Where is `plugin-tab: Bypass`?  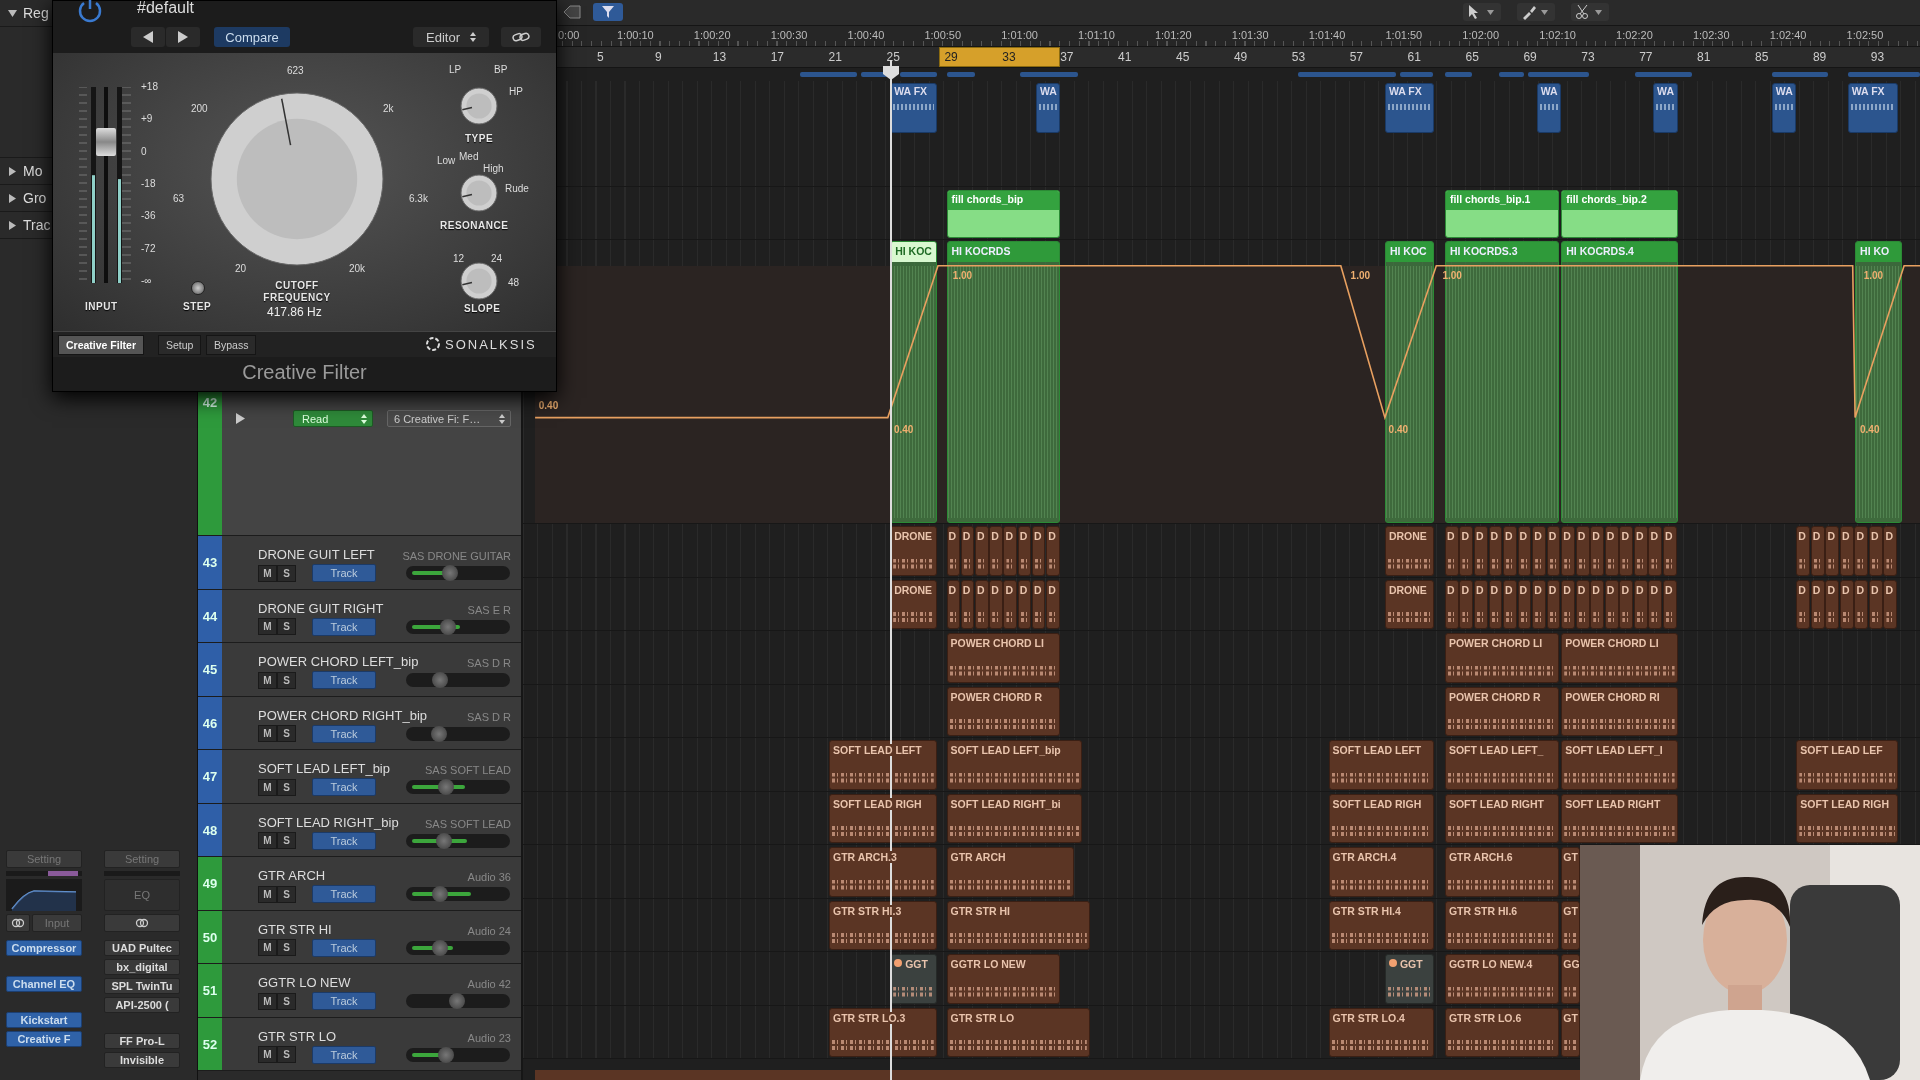
plugin-tab: Bypass is located at coordinates (231, 345).